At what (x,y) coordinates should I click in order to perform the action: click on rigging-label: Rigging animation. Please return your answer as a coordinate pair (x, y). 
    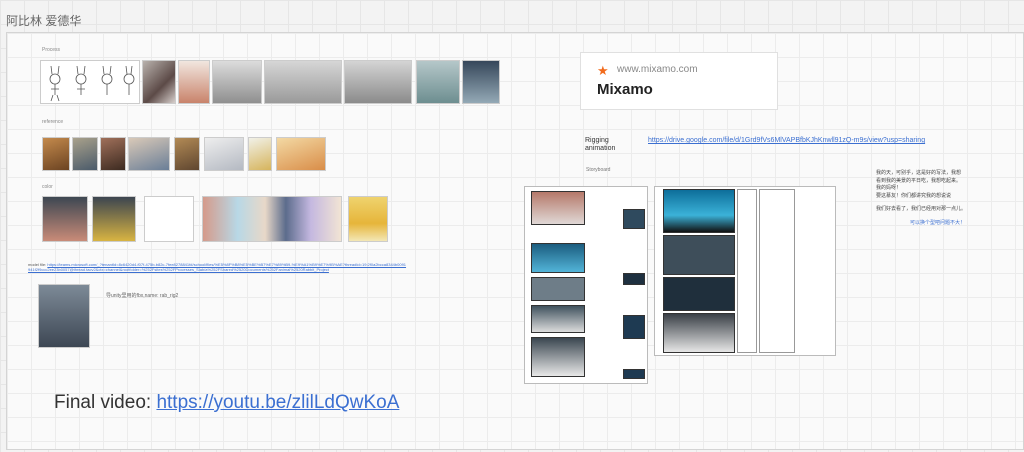
    Looking at the image, I should click on (600, 144).